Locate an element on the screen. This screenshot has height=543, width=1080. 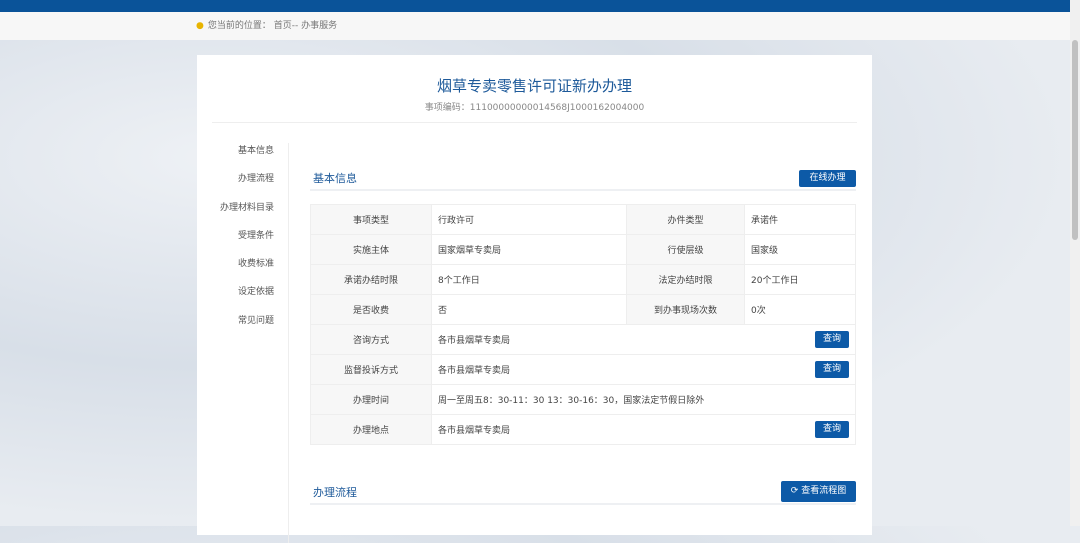
table-row: 实施主体 国家烟草专卖局 行使层级 国家级 is located at coordinates (583, 249).